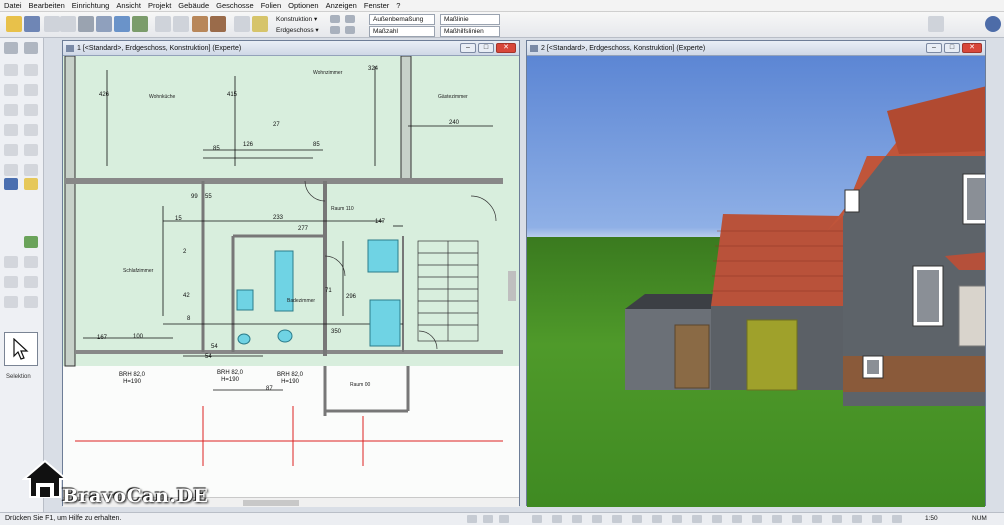 This screenshot has width=1004, height=525. Describe the element at coordinates (86, 24) in the screenshot. I see `print-icon` at that location.